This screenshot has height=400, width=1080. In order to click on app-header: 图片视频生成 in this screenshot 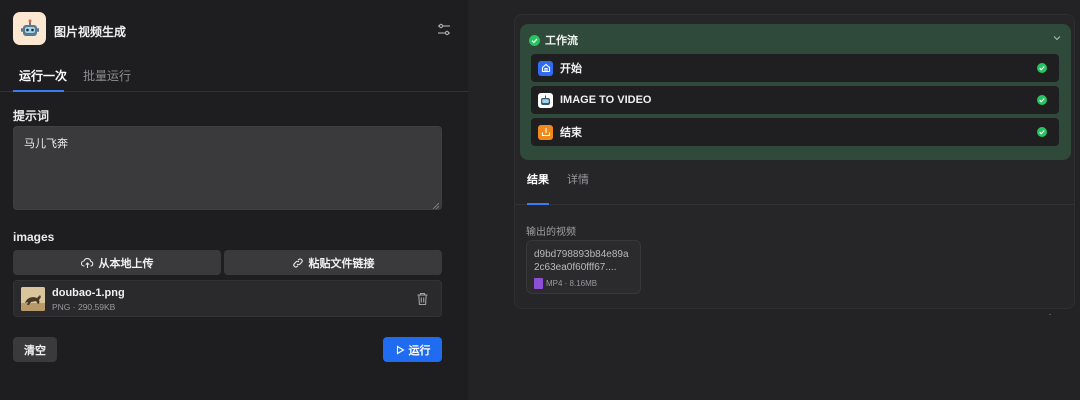, I will do `click(234, 30)`.